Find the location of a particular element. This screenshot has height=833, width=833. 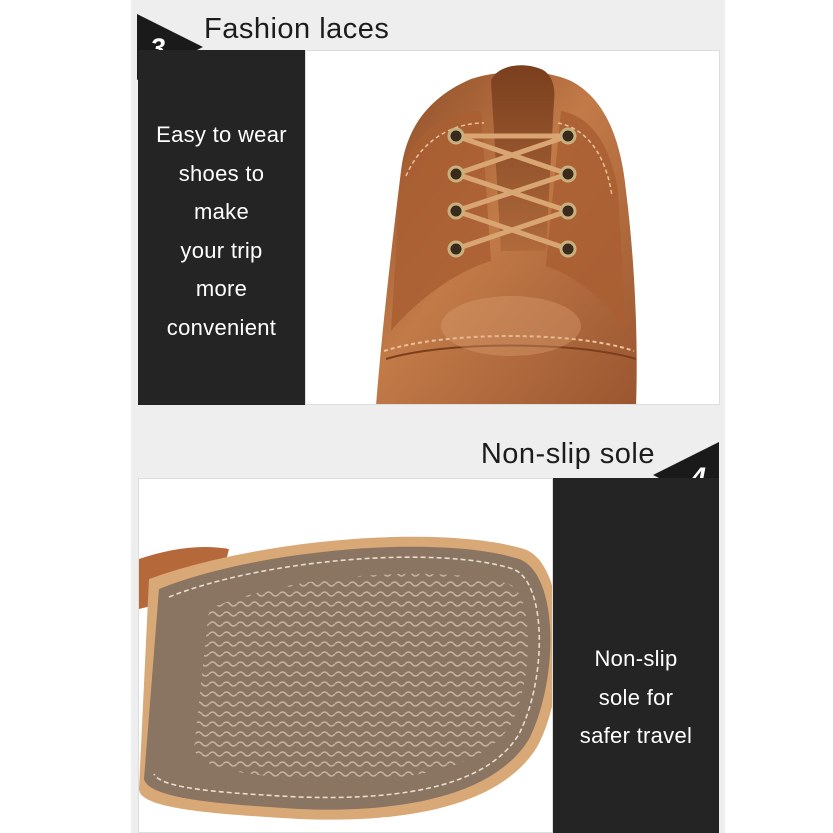

description-line: convenient is located at coordinates (221, 327).